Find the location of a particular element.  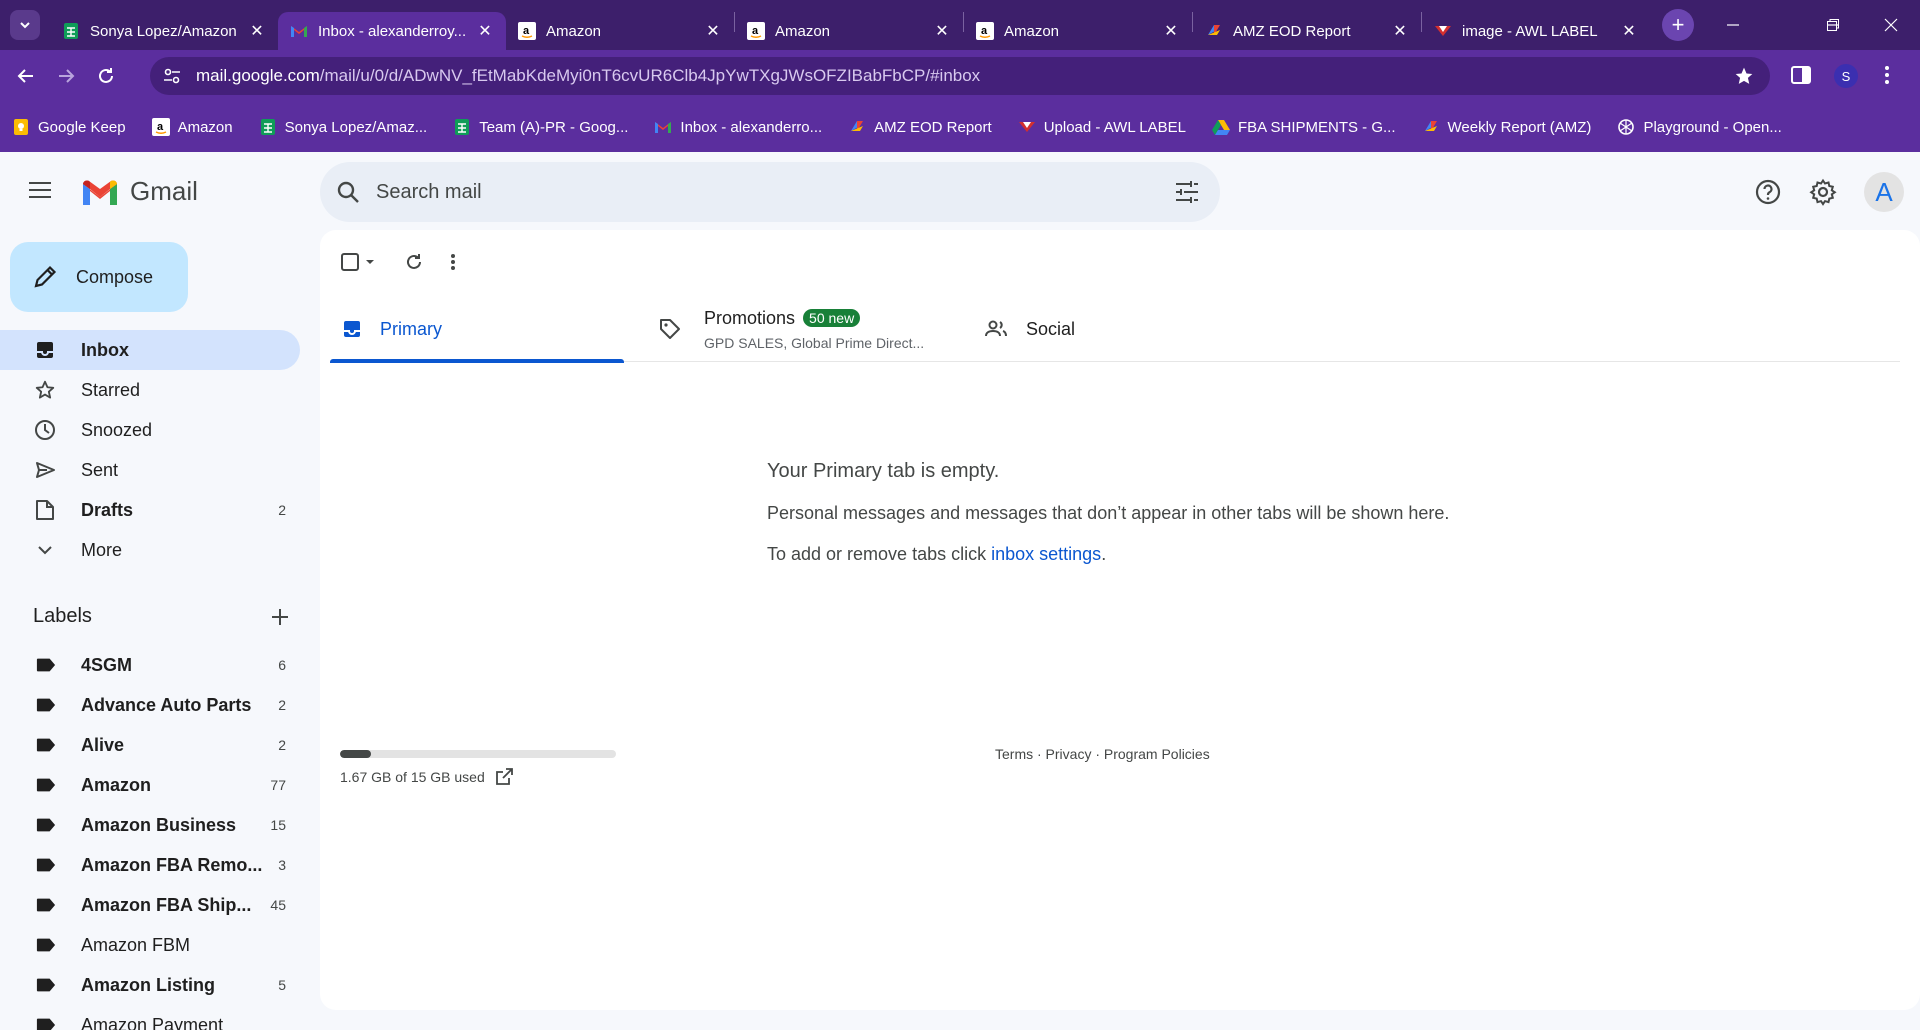

nav-item-inbox: Inbox is located at coordinates (150, 350).